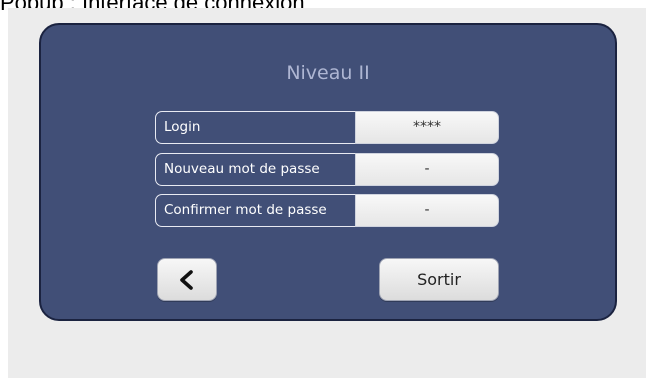  Describe the element at coordinates (255, 210) in the screenshot. I see `confirm-password-label: Confirmer mot de passe` at that location.